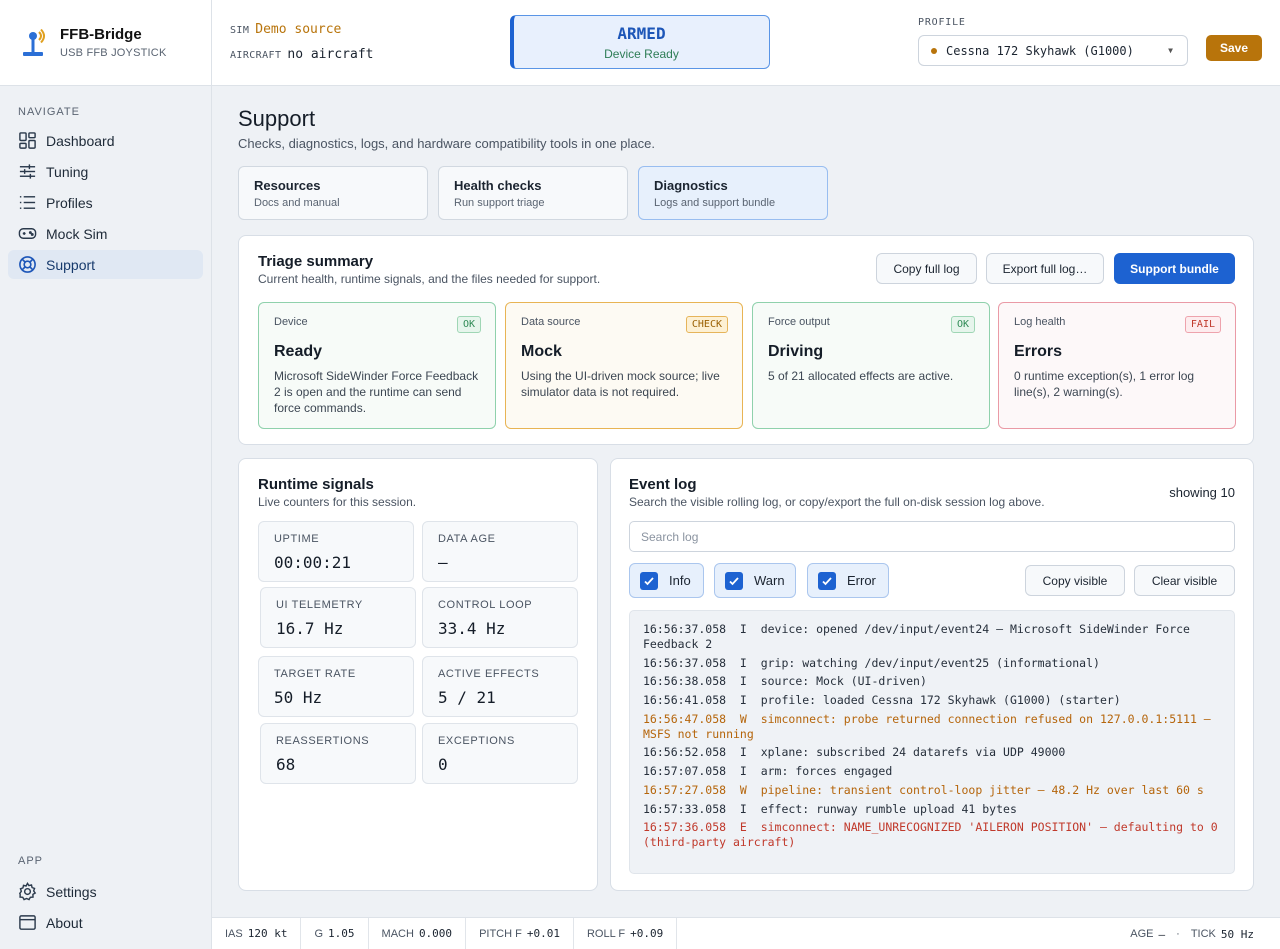 This screenshot has width=1280, height=949. Describe the element at coordinates (313, 562) in the screenshot. I see `metric-value: 00:00:21` at that location.